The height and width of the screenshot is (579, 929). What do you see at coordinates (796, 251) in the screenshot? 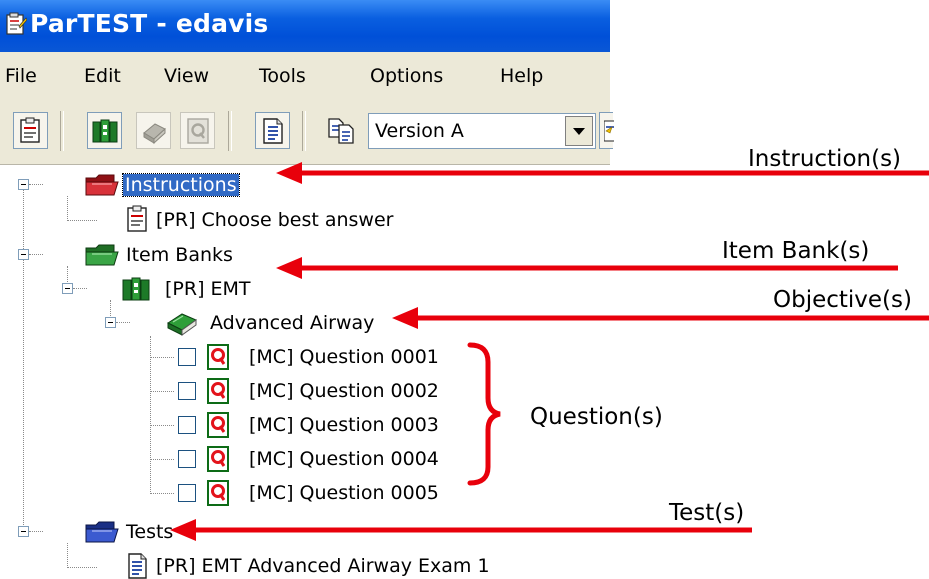
I see `annotation-item-bank: Item Bank(s)` at bounding box center [796, 251].